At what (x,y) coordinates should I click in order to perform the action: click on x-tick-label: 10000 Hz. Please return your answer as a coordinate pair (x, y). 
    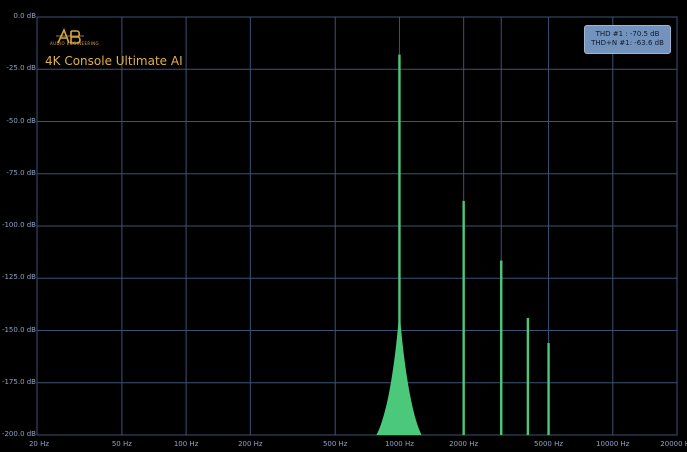
    Looking at the image, I should click on (613, 444).